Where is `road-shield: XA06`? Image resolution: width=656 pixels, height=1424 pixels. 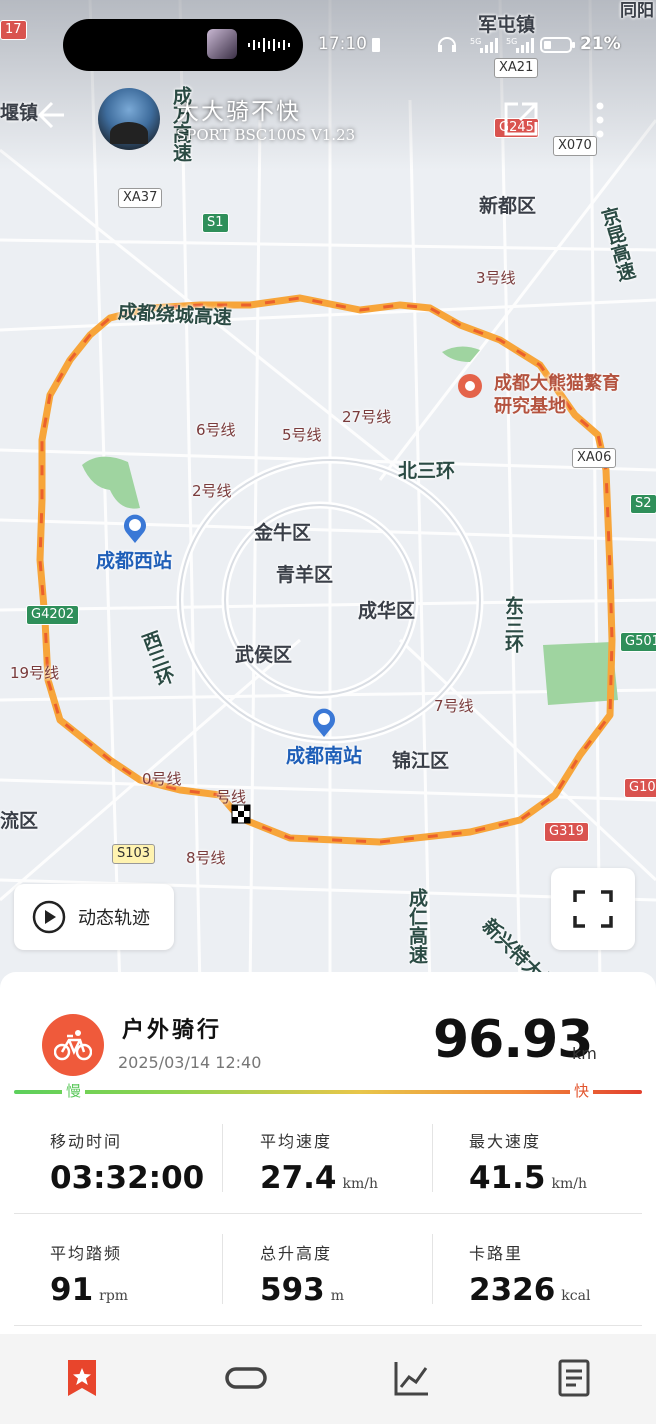
road-shield: XA06 is located at coordinates (594, 458).